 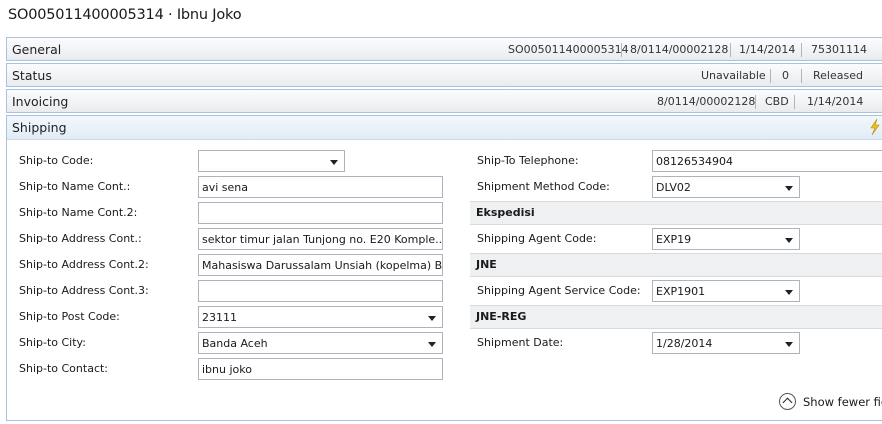 What do you see at coordinates (320, 187) in the screenshot?
I see `ship-to-name-field: avi sena` at bounding box center [320, 187].